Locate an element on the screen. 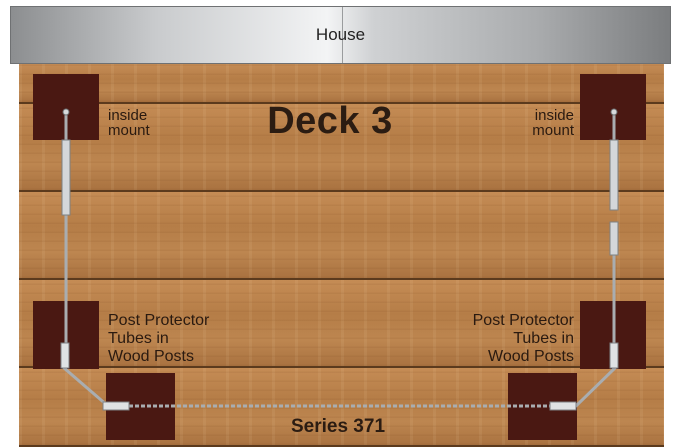  post-protector-label-left: Post Protector Tubes in Wood Posts is located at coordinates (159, 338).